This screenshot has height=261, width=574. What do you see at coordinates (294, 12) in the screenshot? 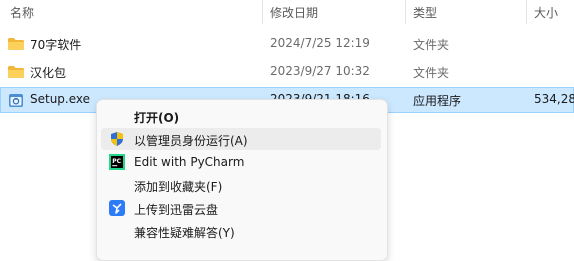
I see `column-date-header: 修改日期` at bounding box center [294, 12].